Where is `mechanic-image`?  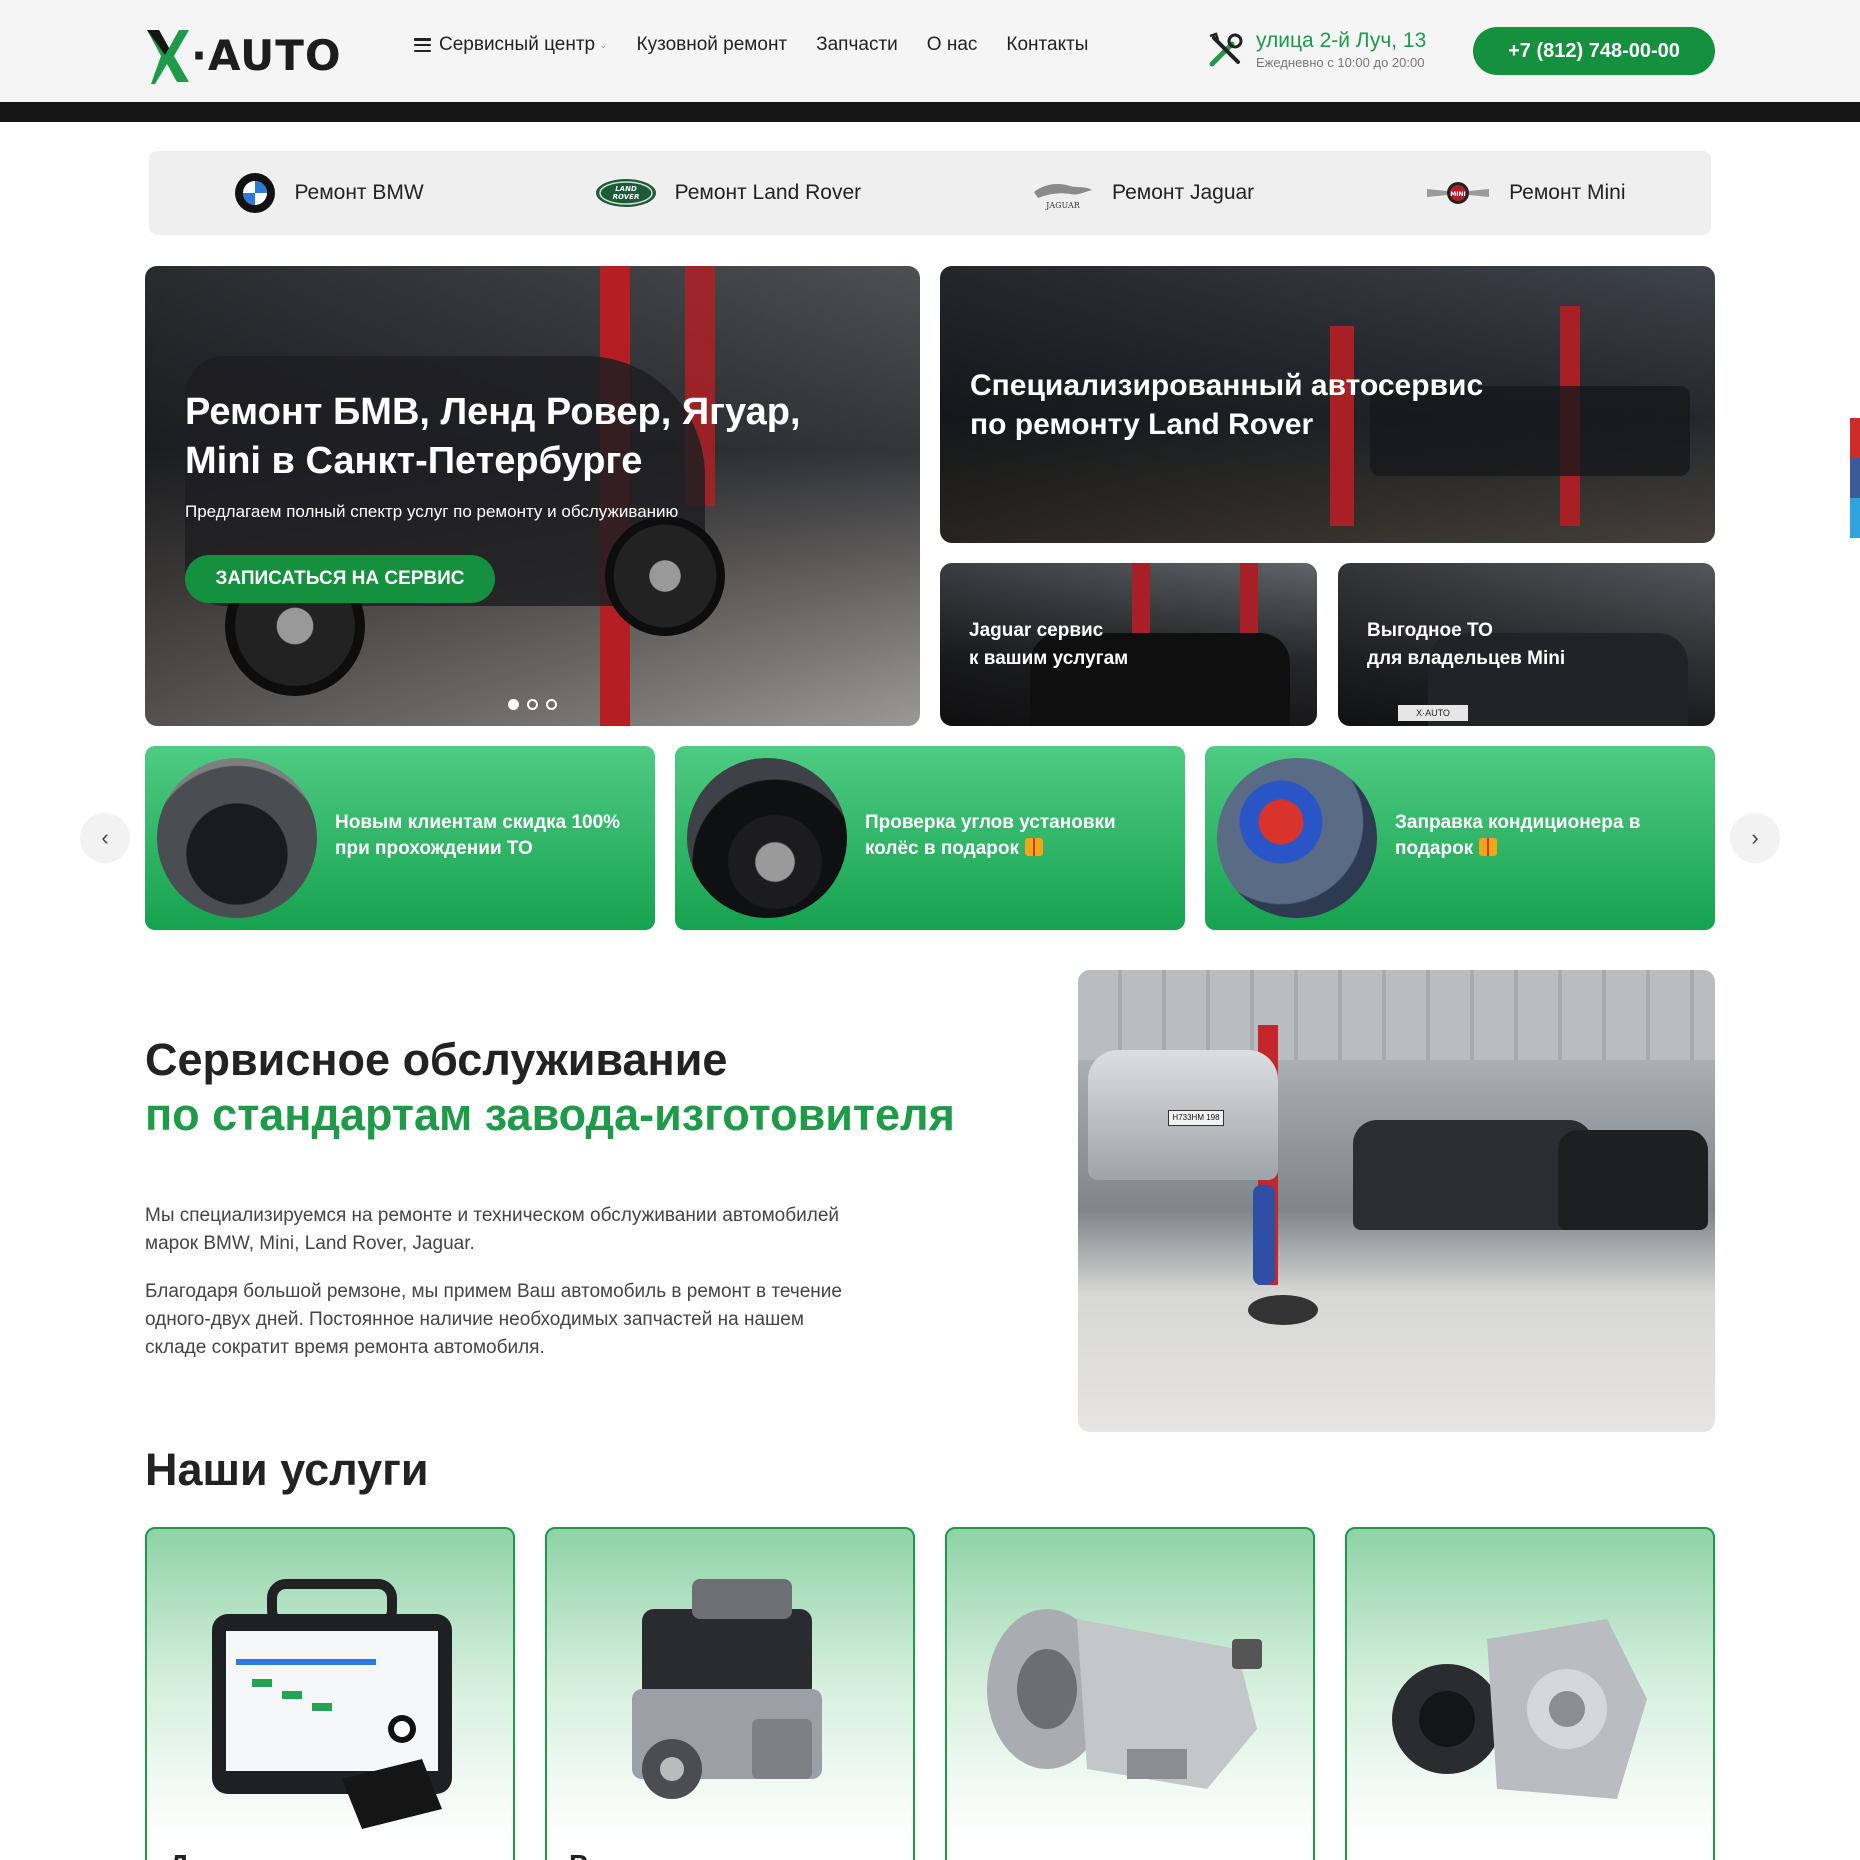
mechanic-image is located at coordinates (1264, 1235).